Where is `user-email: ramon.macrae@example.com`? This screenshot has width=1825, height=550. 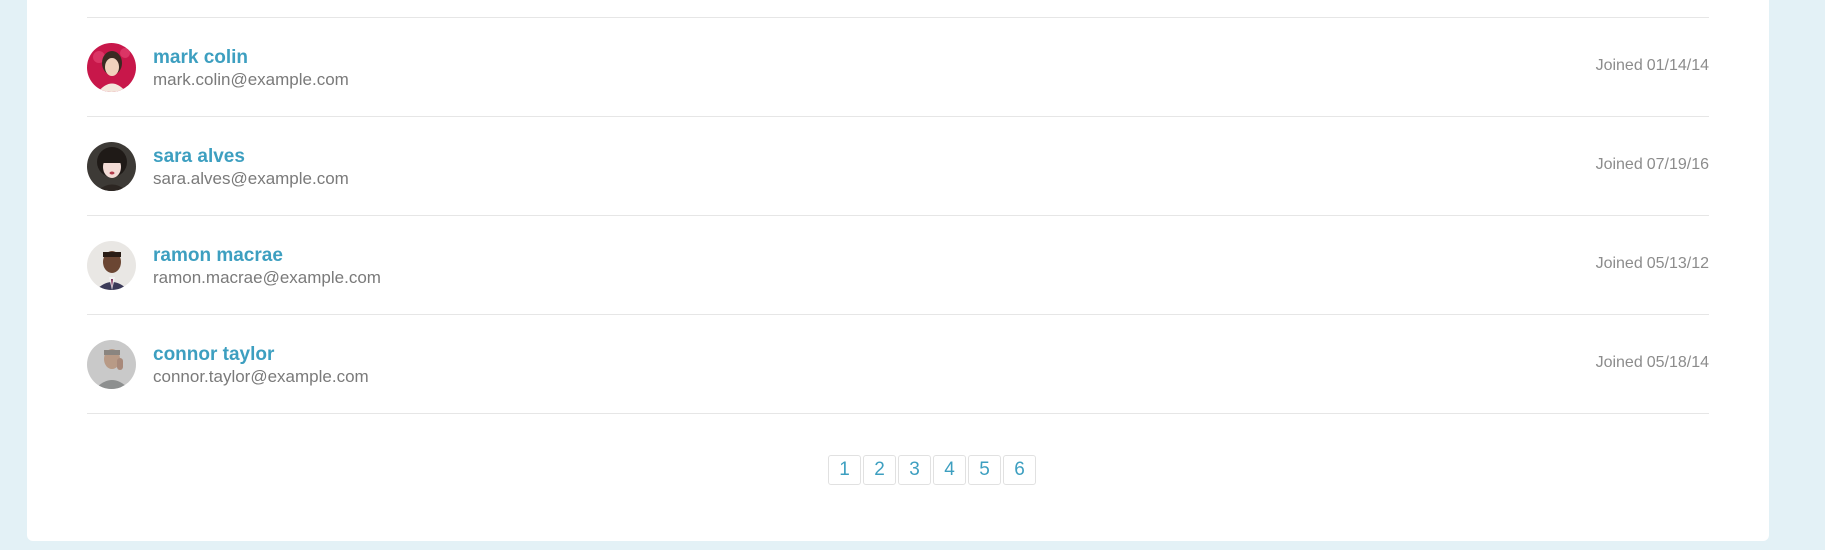 user-email: ramon.macrae@example.com is located at coordinates (267, 277).